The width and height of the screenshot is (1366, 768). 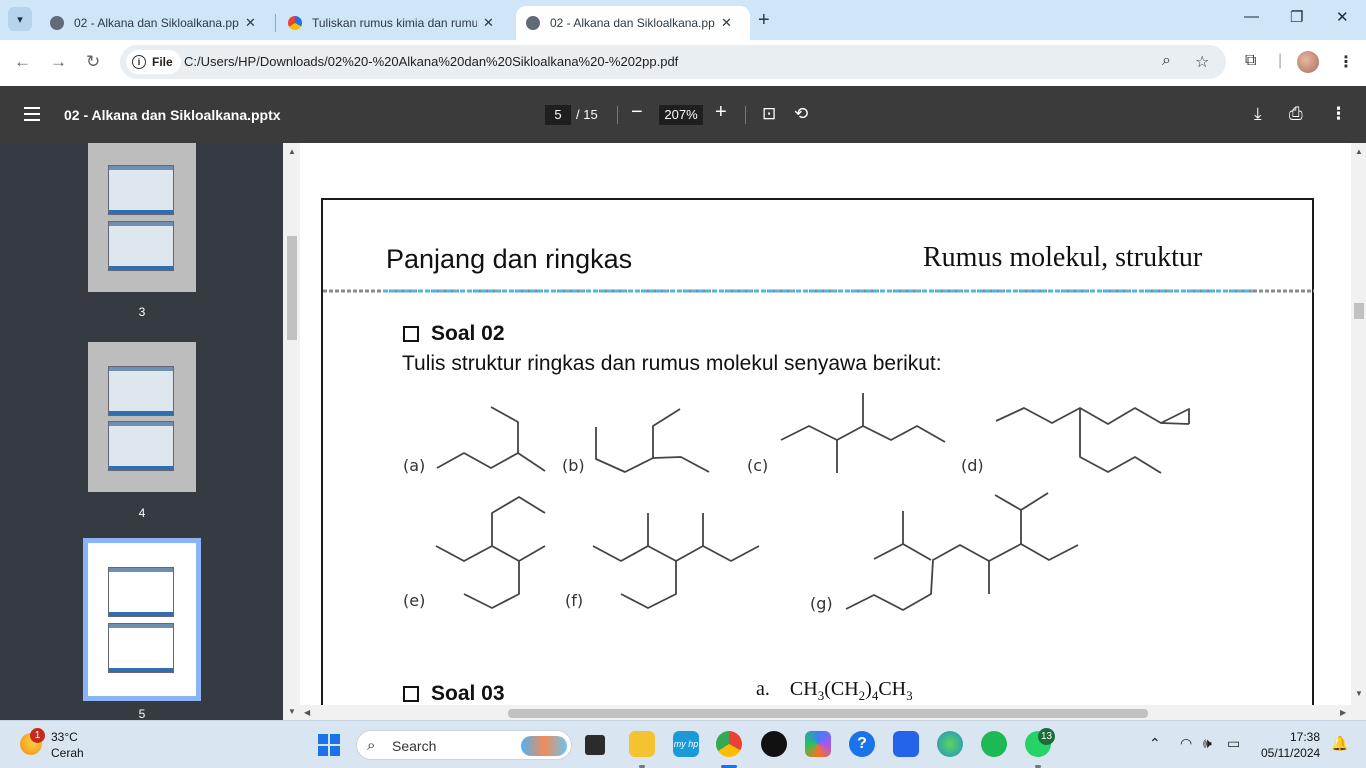 What do you see at coordinates (863, 434) in the screenshot?
I see `structure-c` at bounding box center [863, 434].